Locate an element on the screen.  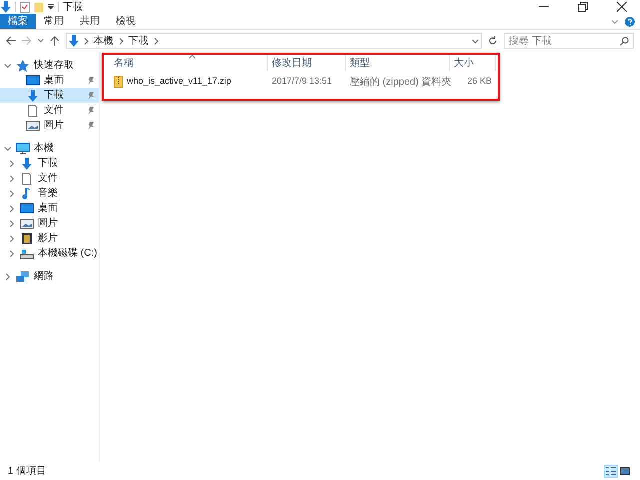
details-view-button is located at coordinates (611, 471).